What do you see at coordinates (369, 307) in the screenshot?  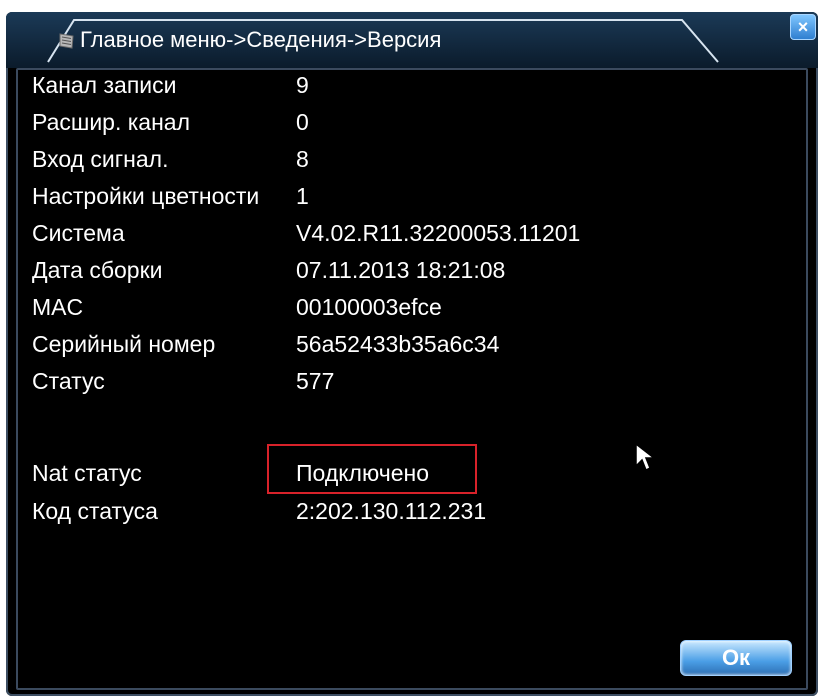 I see `info-value: 00100003efce` at bounding box center [369, 307].